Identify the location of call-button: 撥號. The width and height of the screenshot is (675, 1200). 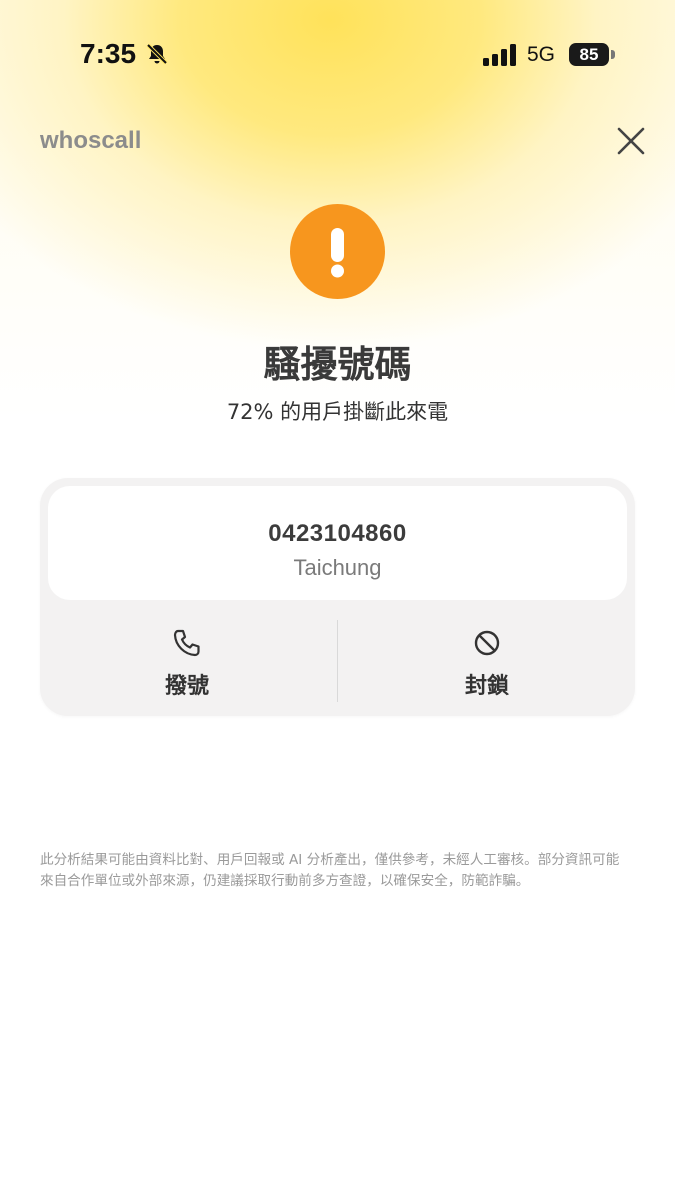
(187, 654).